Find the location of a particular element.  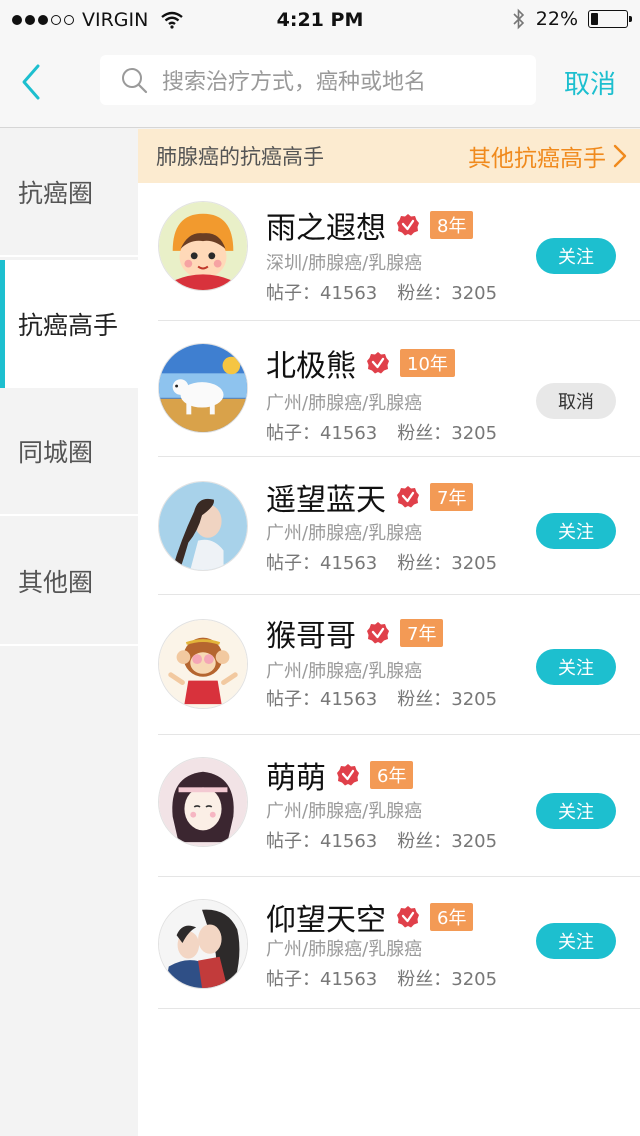

other-experts-link: 其他抗癌高手 is located at coordinates (548, 156).